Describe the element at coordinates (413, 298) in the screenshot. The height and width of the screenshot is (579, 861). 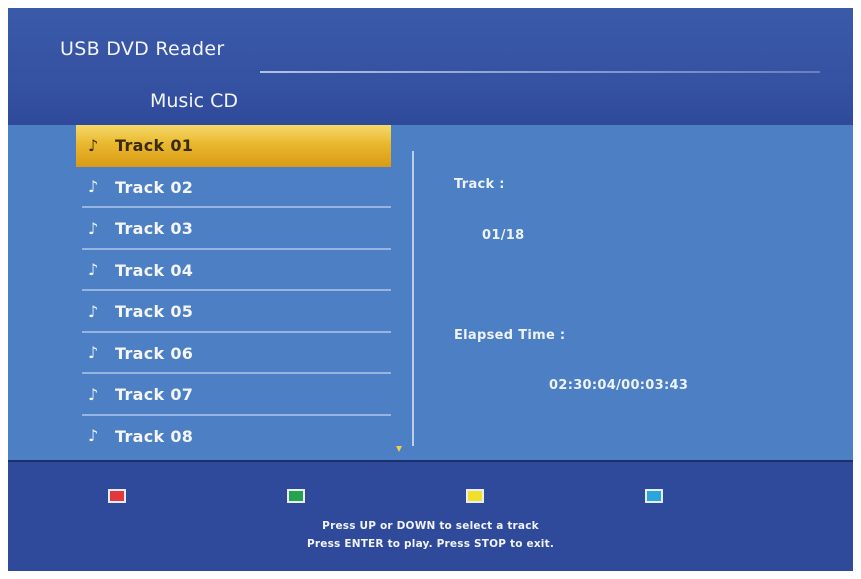
I see `panel-divider` at that location.